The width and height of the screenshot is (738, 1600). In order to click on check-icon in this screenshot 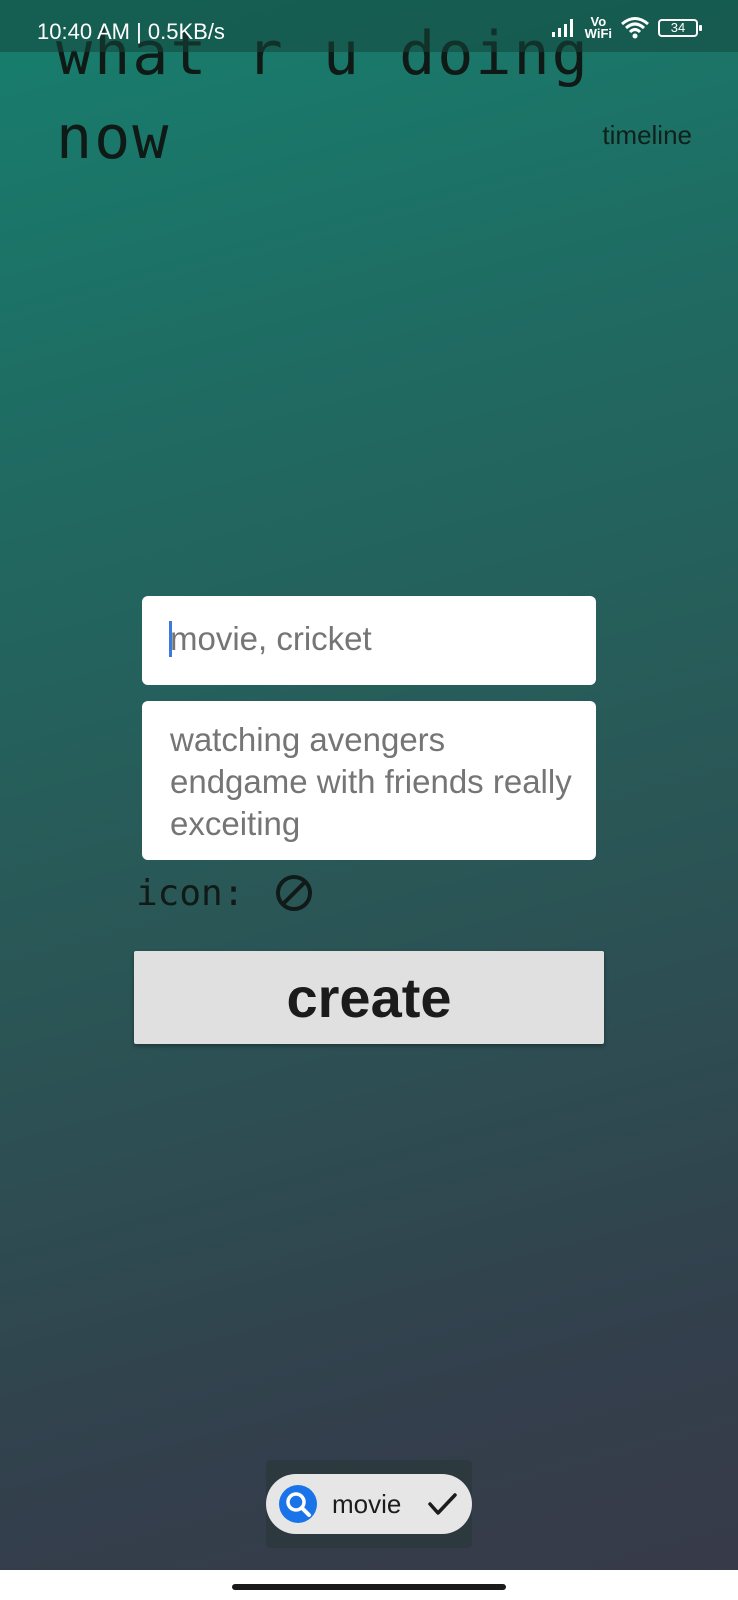, I will do `click(442, 1504)`.